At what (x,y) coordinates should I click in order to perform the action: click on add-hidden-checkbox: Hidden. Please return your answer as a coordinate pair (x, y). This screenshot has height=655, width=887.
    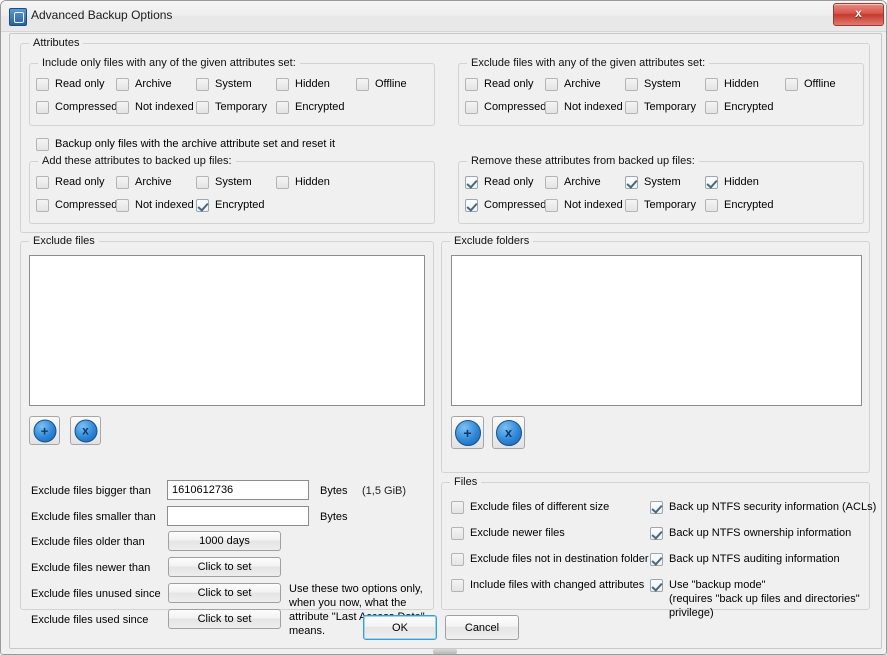
    Looking at the image, I should click on (303, 182).